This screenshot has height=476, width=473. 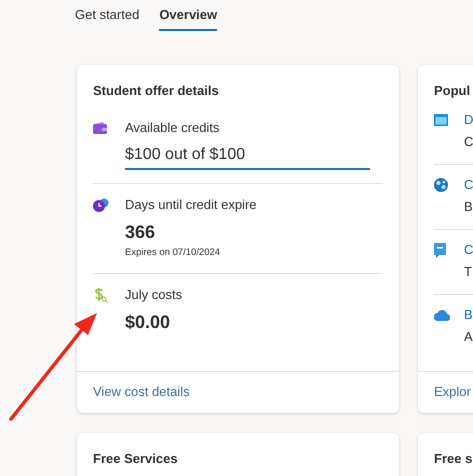 I want to click on expiry-note: Expires on 07/10/2024, so click(x=173, y=253).